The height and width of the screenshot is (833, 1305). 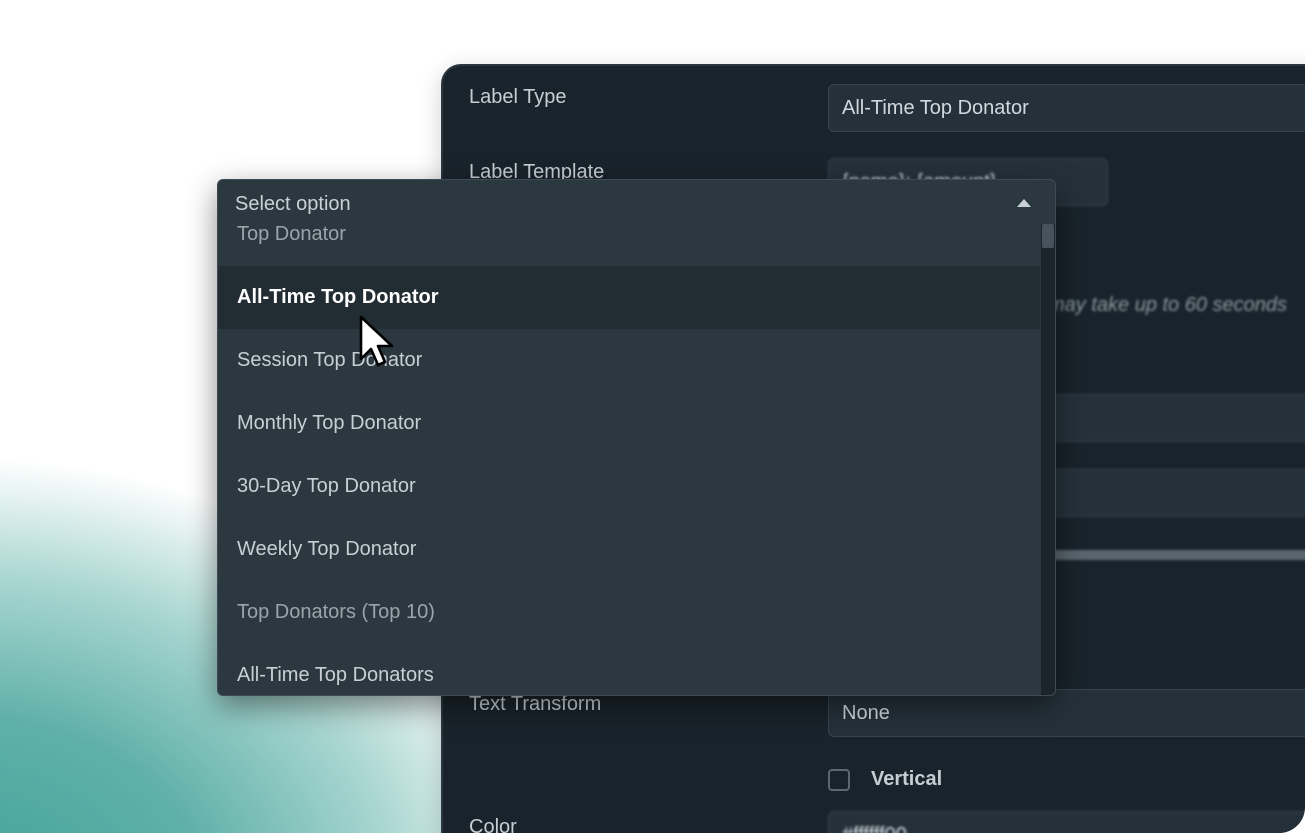 I want to click on setting-field-b, so click(x=1174, y=493).